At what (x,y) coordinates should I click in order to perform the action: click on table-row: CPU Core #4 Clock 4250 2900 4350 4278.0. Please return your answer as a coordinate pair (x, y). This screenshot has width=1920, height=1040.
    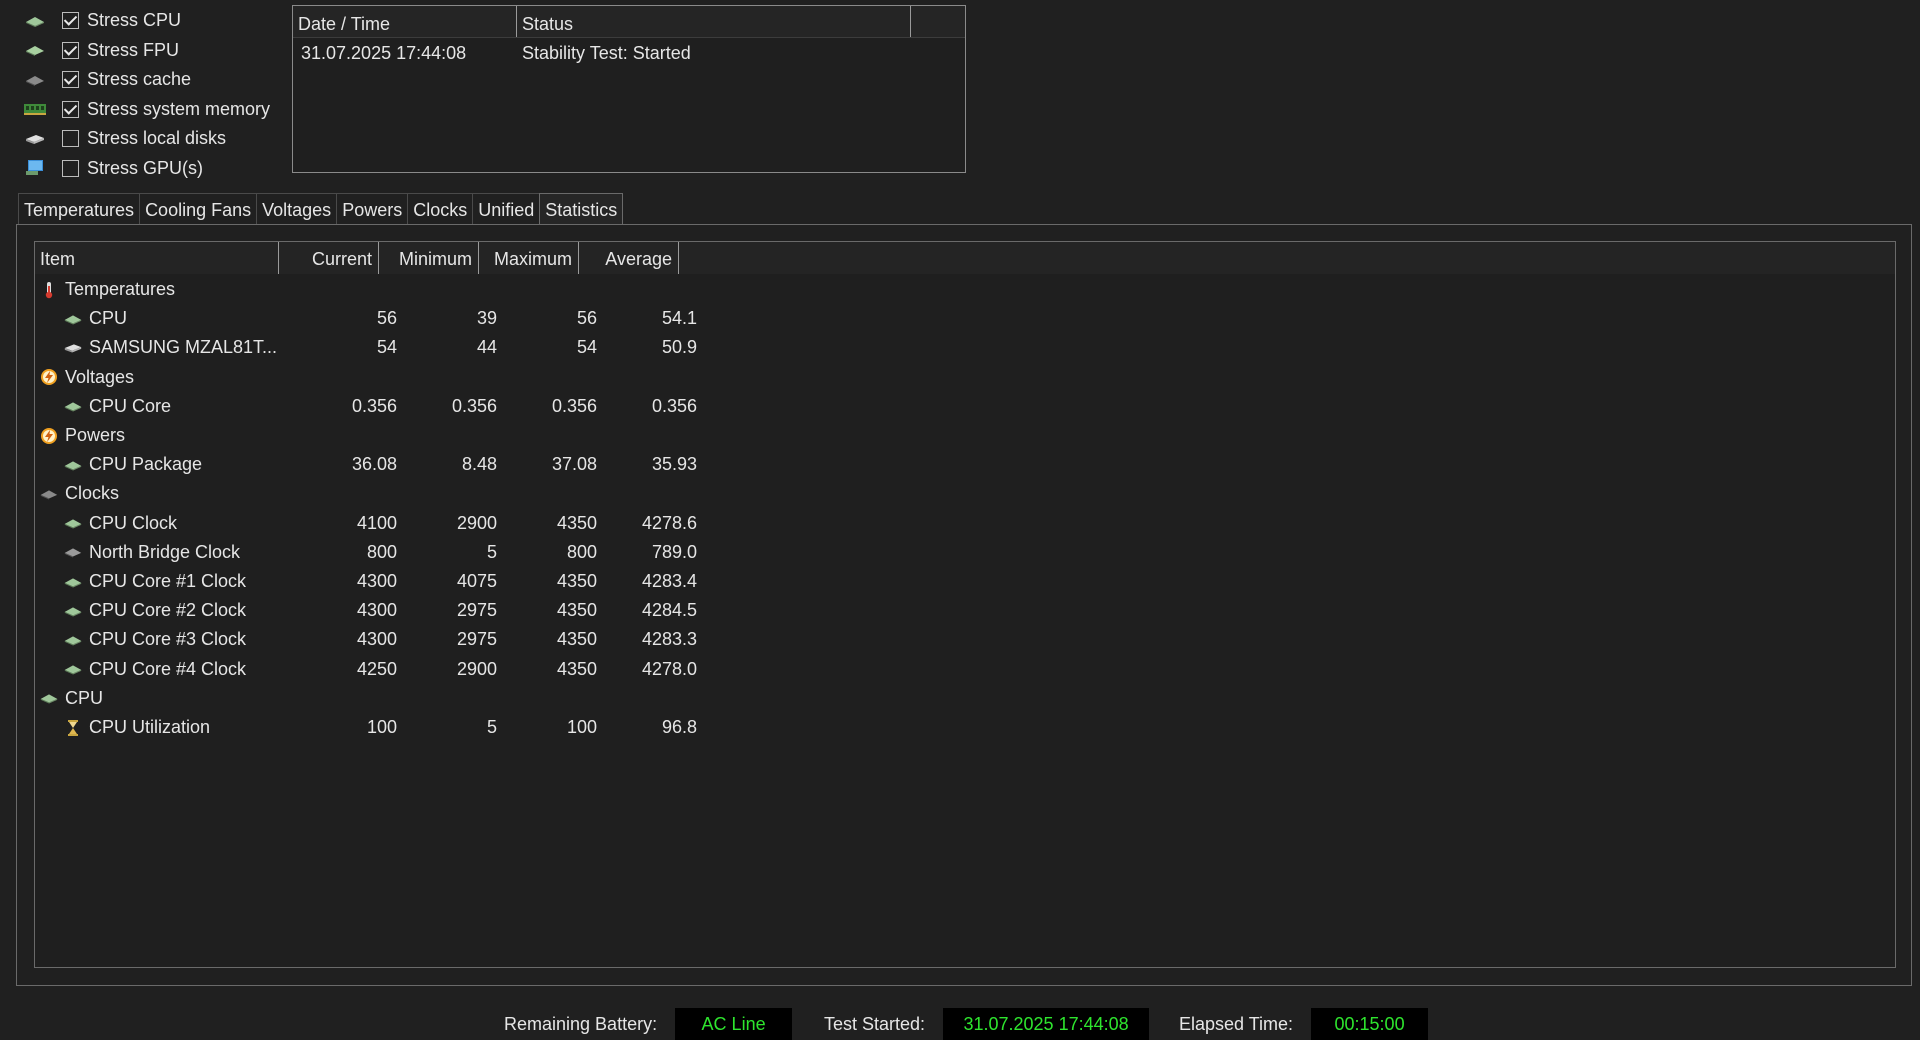
    Looking at the image, I should click on (385, 669).